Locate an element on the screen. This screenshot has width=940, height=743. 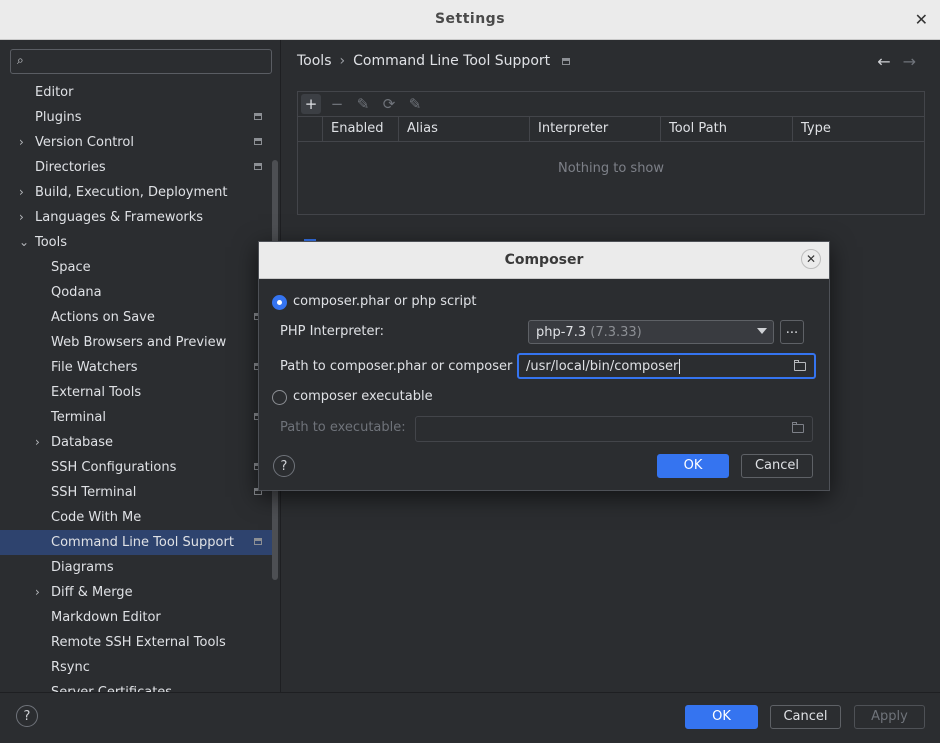
title-bar: Settings ✕ is located at coordinates (470, 20).